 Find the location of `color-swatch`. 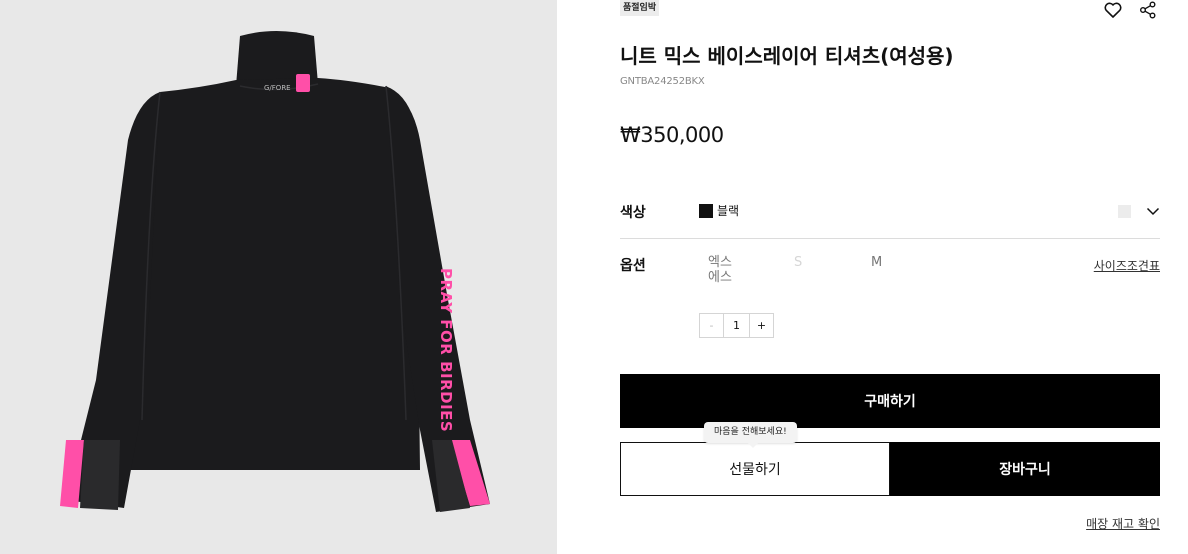

color-swatch is located at coordinates (706, 211).